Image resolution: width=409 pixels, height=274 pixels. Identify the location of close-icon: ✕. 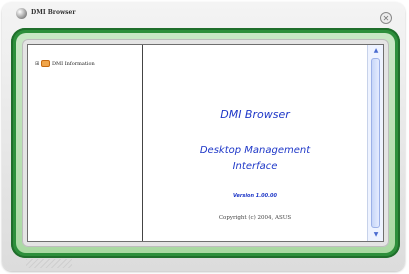
(386, 18).